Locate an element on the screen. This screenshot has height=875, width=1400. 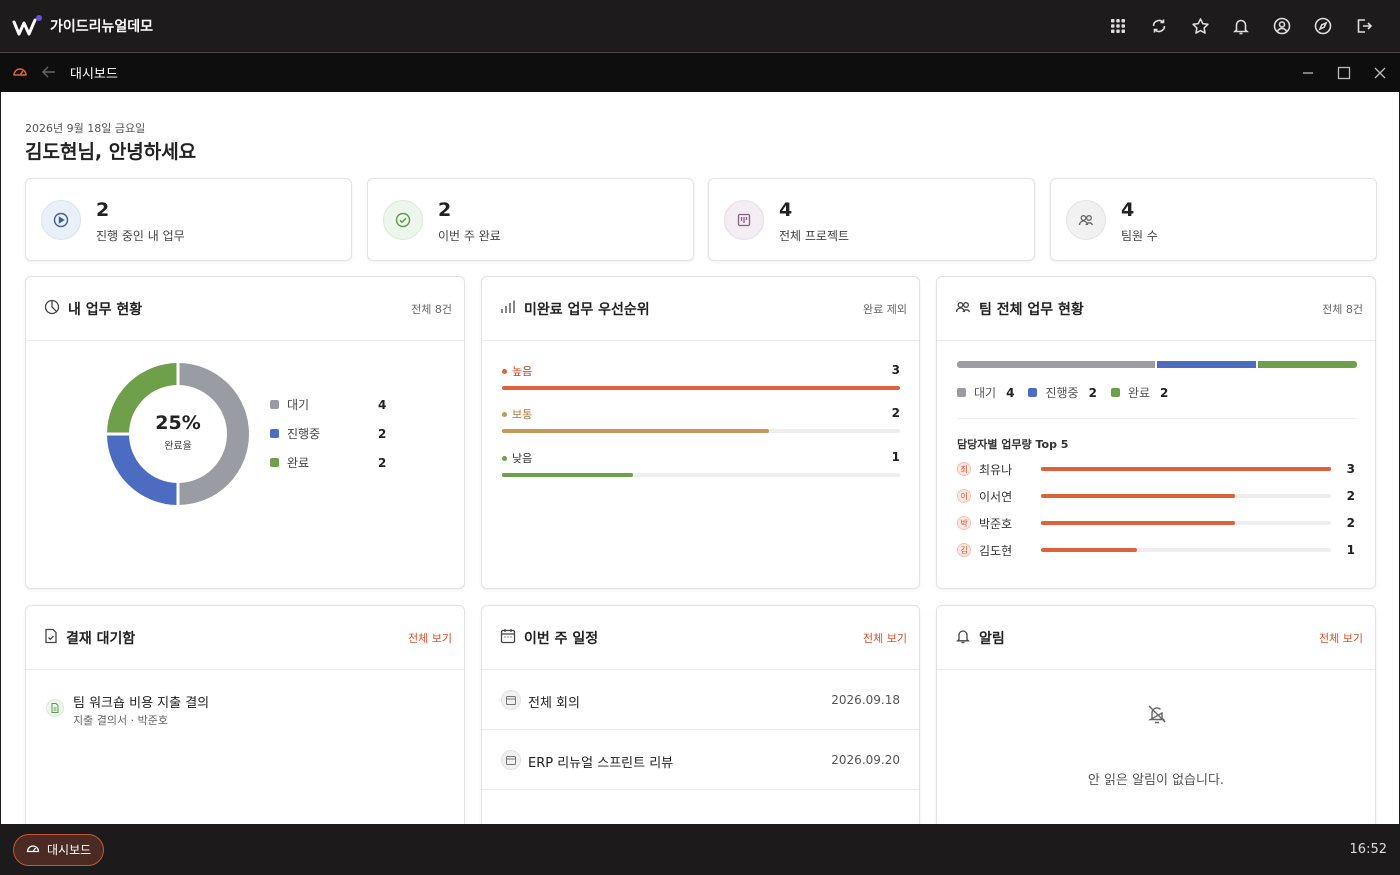
users-icon is located at coordinates (963, 308).